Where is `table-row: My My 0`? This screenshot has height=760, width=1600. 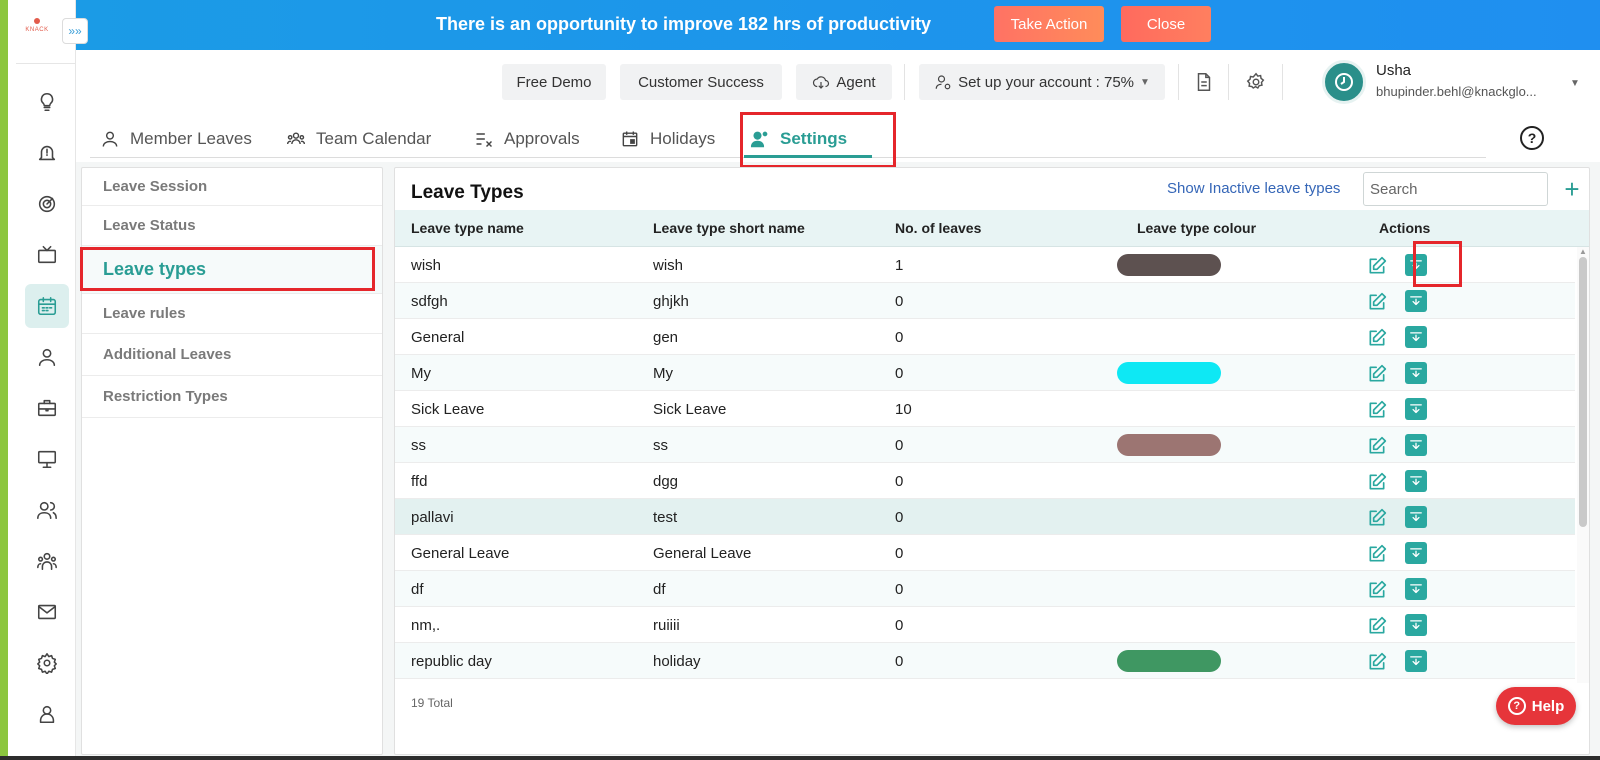 table-row: My My 0 is located at coordinates (985, 373).